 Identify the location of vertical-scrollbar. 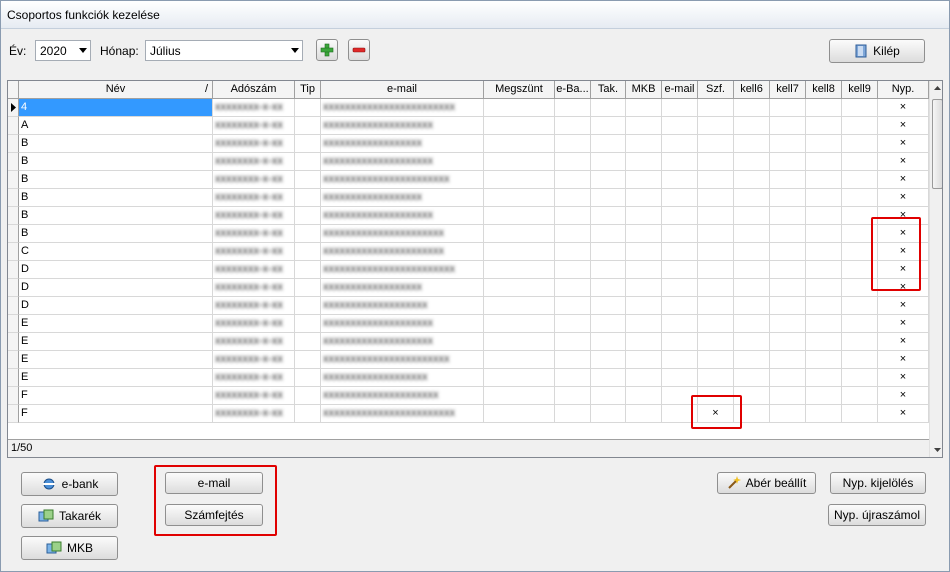
(935, 269).